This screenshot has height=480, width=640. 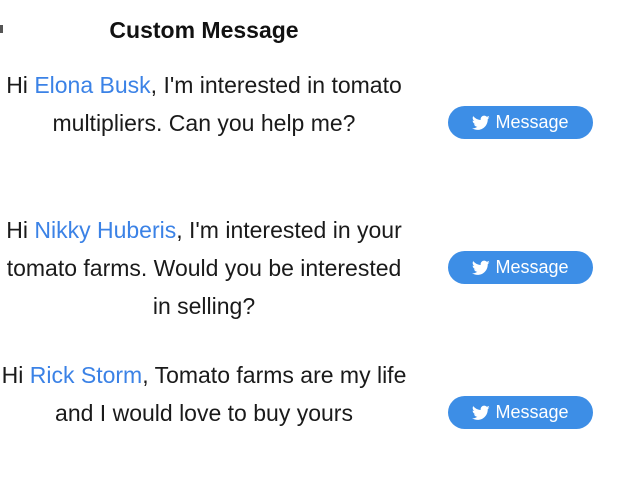 I want to click on recipient-name-link: Elona Busk, so click(x=92, y=85).